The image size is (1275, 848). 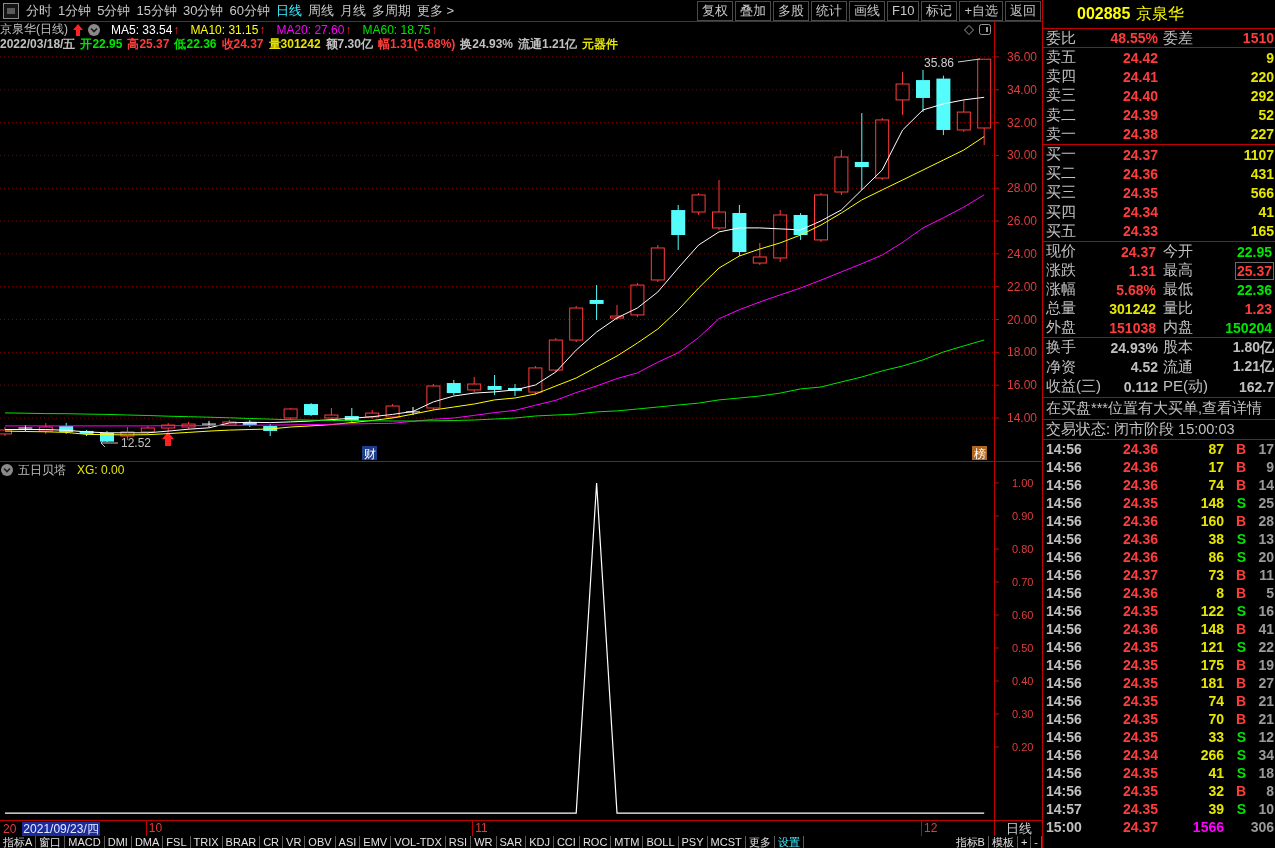 I want to click on period-tab: 多周期, so click(x=391, y=10).